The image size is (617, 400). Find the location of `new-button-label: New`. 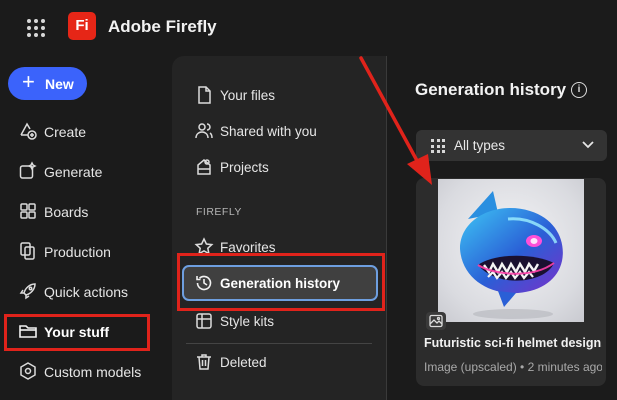

new-button-label: New is located at coordinates (59, 84).